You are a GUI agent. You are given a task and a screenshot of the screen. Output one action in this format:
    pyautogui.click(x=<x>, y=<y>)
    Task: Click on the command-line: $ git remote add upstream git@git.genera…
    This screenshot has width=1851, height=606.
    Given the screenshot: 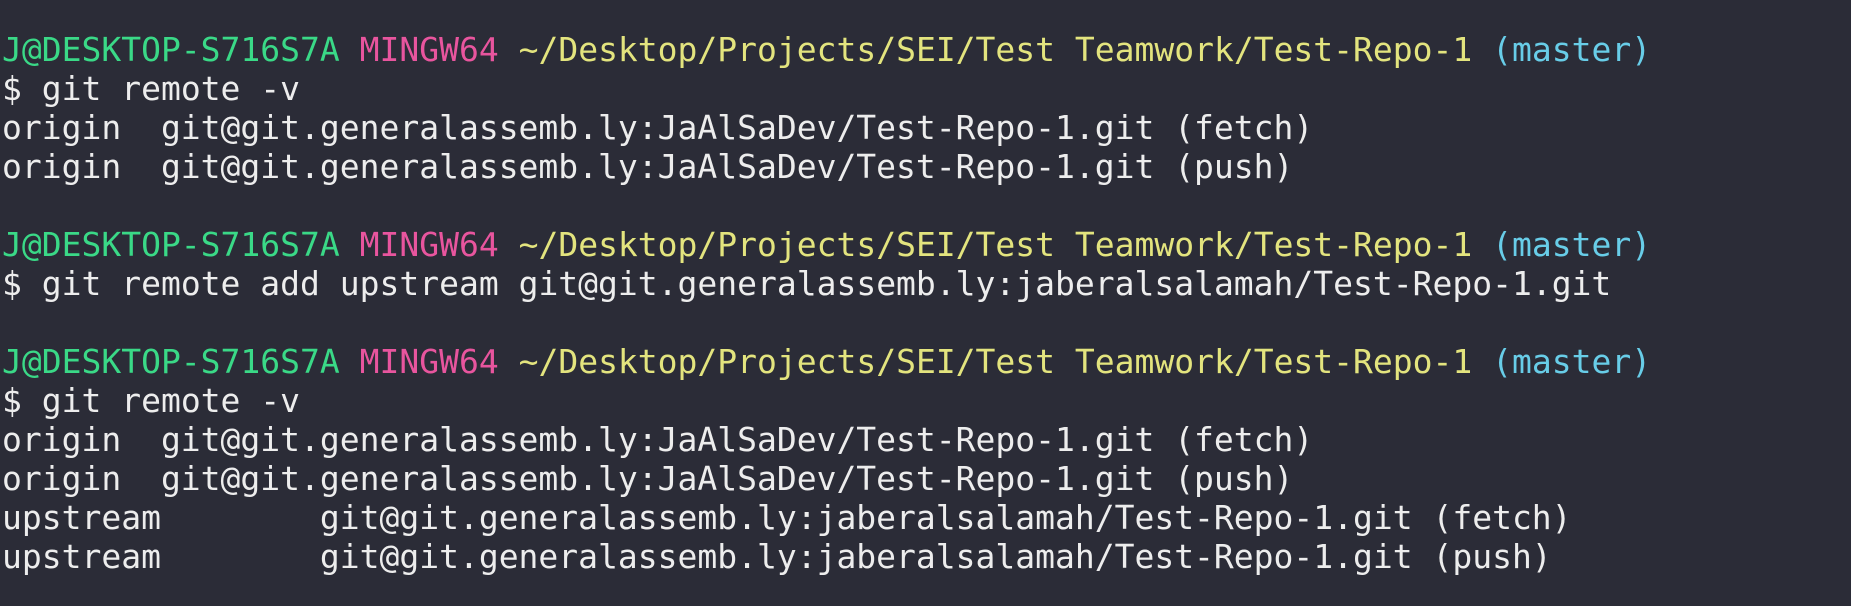 What is the action you would take?
    pyautogui.click(x=926, y=283)
    